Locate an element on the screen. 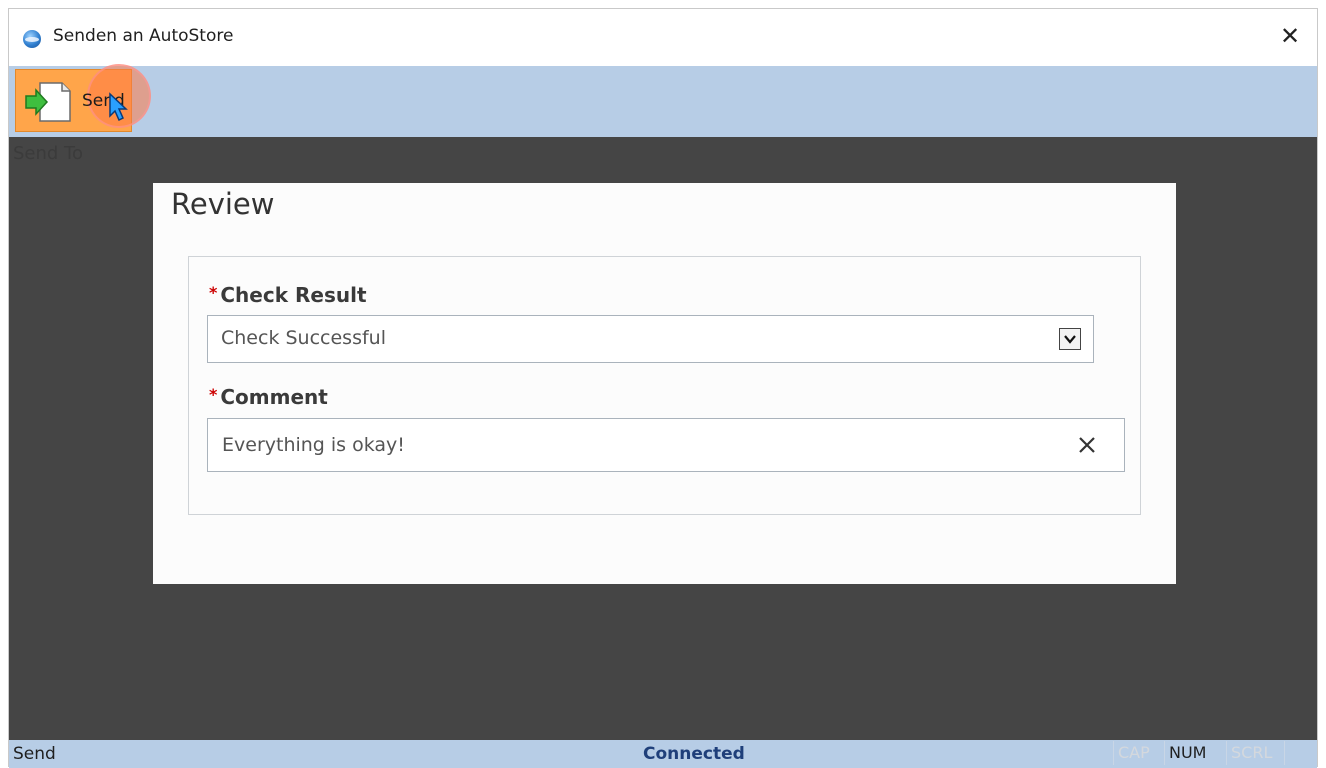  cap-indicator: CAP is located at coordinates (1139, 753).